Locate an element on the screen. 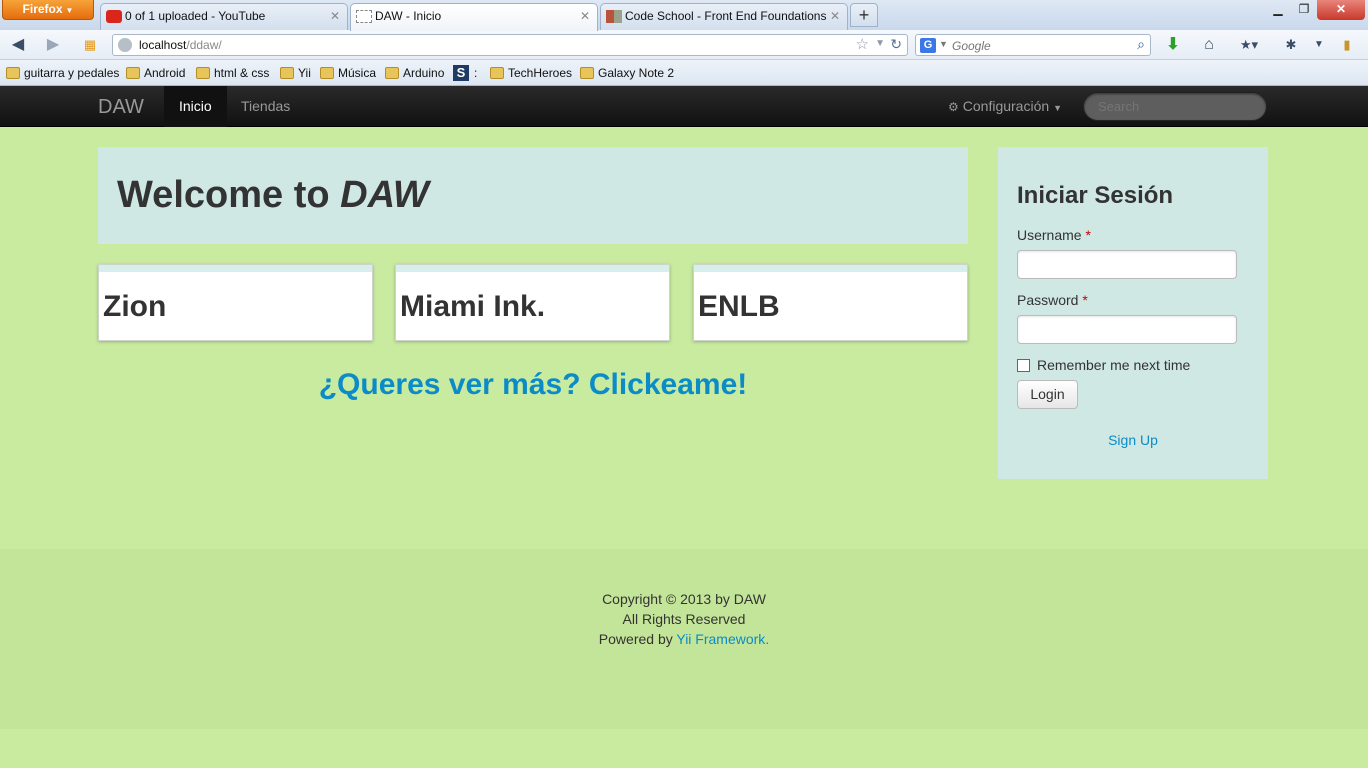  maximize-icon: ❐ is located at coordinates (1304, 10).